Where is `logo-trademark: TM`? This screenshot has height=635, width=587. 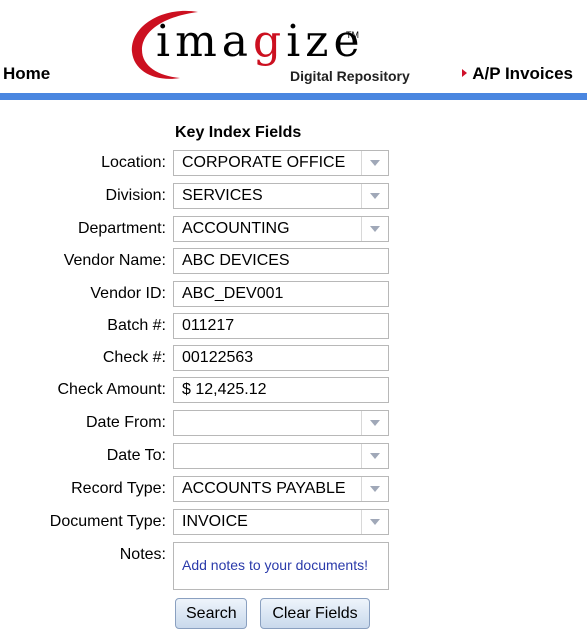 logo-trademark: TM is located at coordinates (352, 35).